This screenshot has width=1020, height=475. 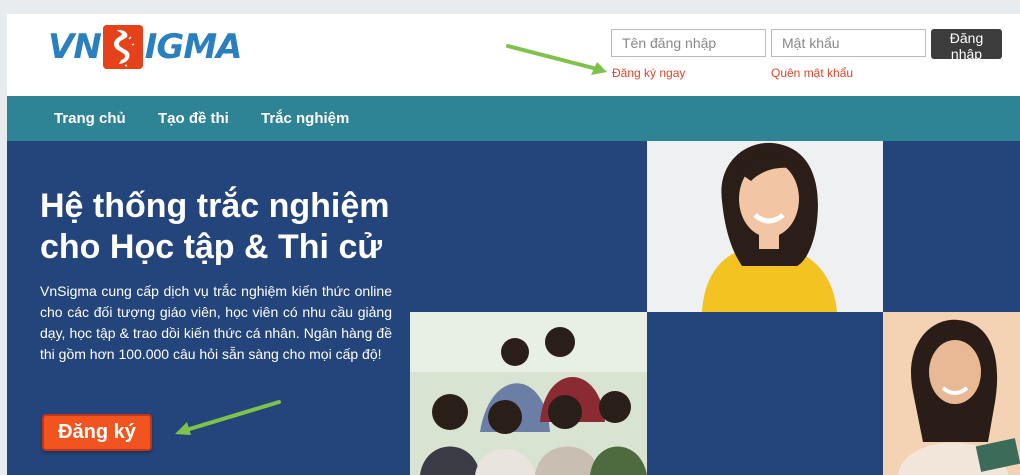 What do you see at coordinates (90, 118) in the screenshot?
I see `nav-item-home: Trang chủ` at bounding box center [90, 118].